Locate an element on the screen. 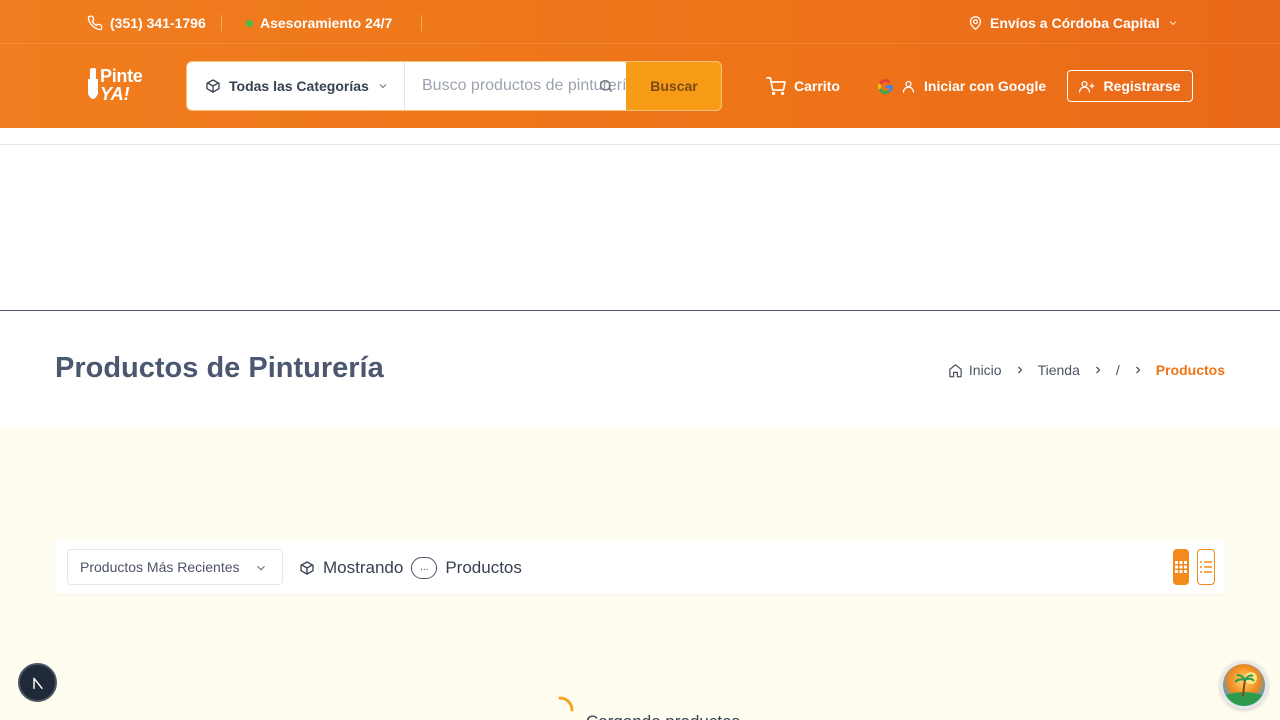 This screenshot has width=1280, height=720. search-bar: Todas las Categorías Buscar is located at coordinates (454, 86).